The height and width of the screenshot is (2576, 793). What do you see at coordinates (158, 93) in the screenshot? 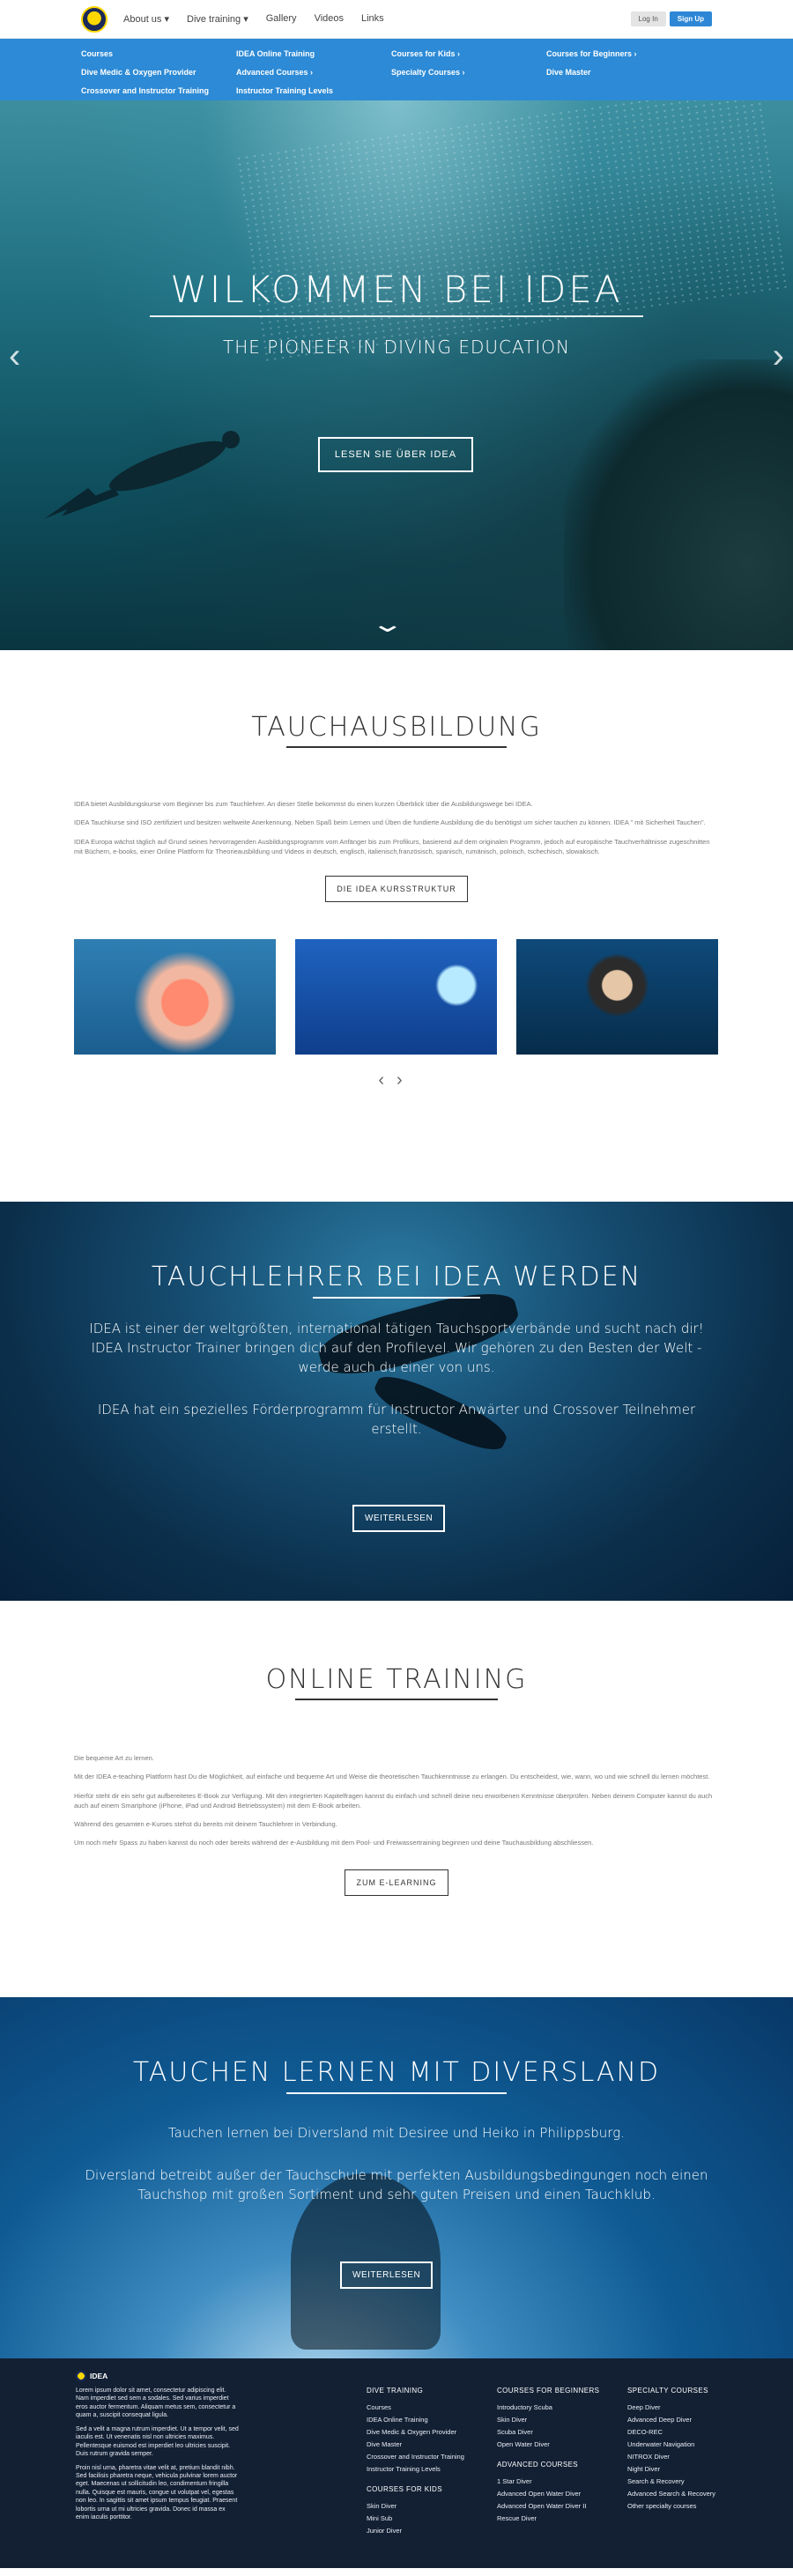
I see `menu-crossover-instructor: Crossover and Instructor Training` at bounding box center [158, 93].